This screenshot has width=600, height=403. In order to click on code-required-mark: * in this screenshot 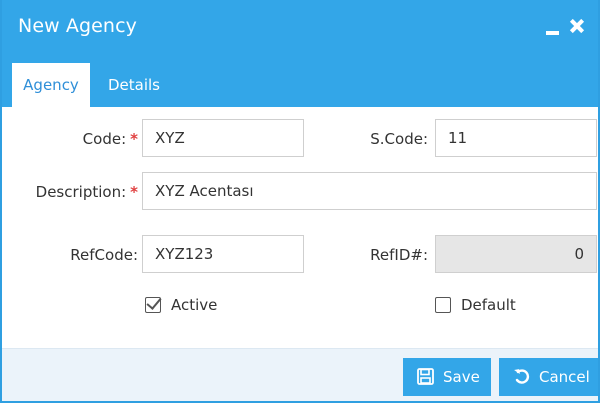, I will do `click(134, 139)`.